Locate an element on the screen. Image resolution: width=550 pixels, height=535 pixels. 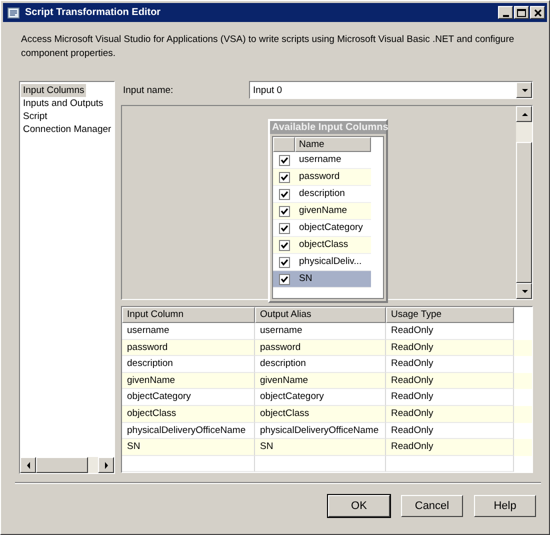
box-title: Available Input Columns is located at coordinates (328, 127).